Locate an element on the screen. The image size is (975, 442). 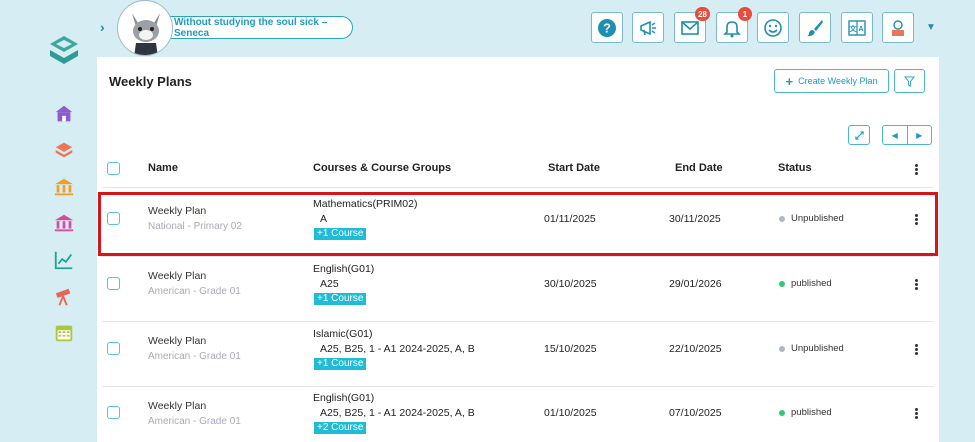
question-icon: ? is located at coordinates (607, 27).